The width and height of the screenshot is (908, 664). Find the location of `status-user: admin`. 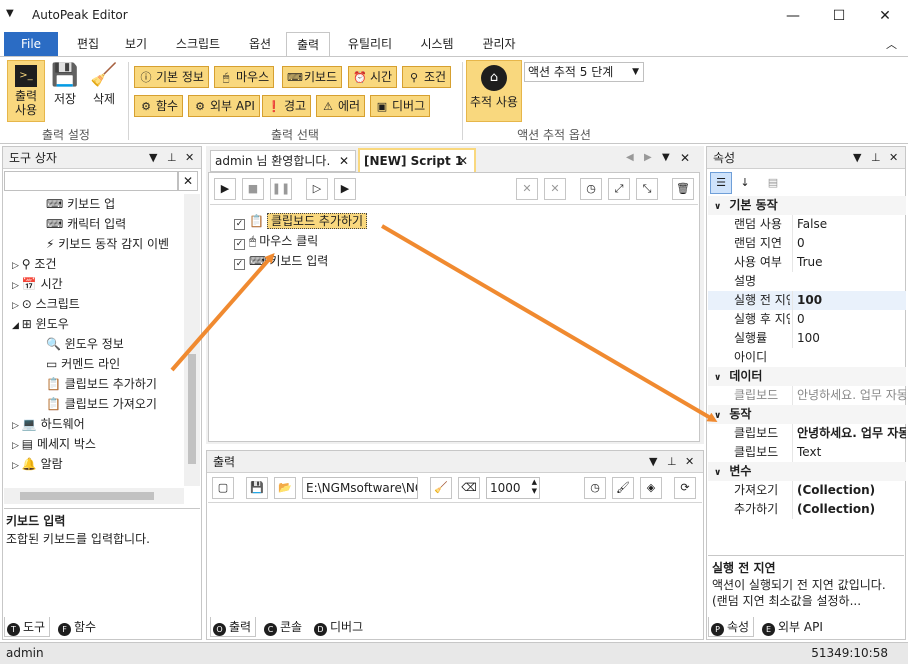

status-user: admin is located at coordinates (25, 653).